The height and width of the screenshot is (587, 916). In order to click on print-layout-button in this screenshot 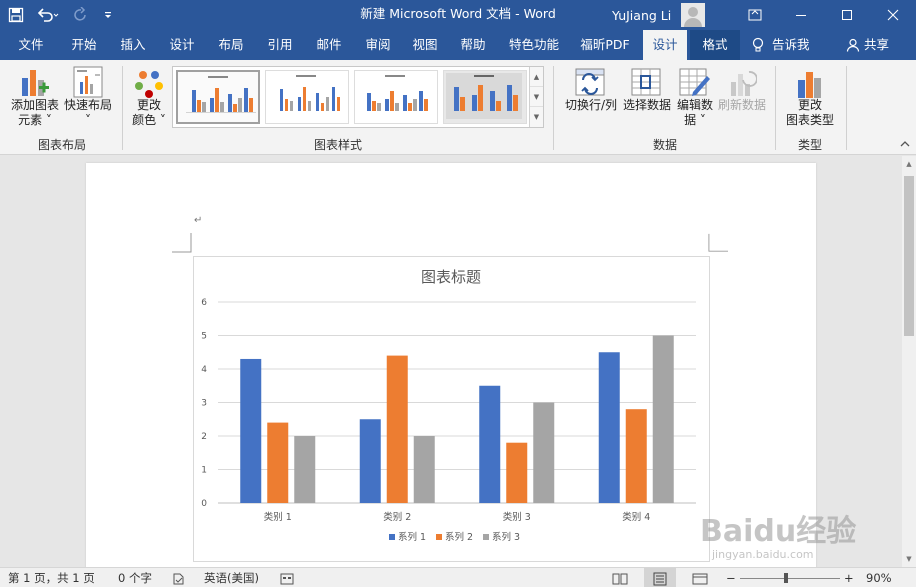, I will do `click(660, 577)`.